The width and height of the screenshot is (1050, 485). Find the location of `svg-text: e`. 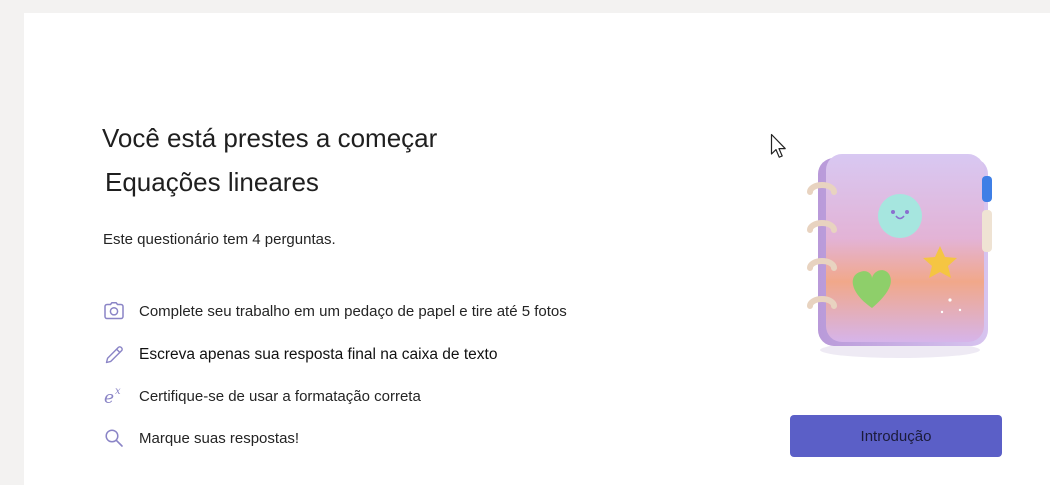

svg-text: e is located at coordinates (109, 398).